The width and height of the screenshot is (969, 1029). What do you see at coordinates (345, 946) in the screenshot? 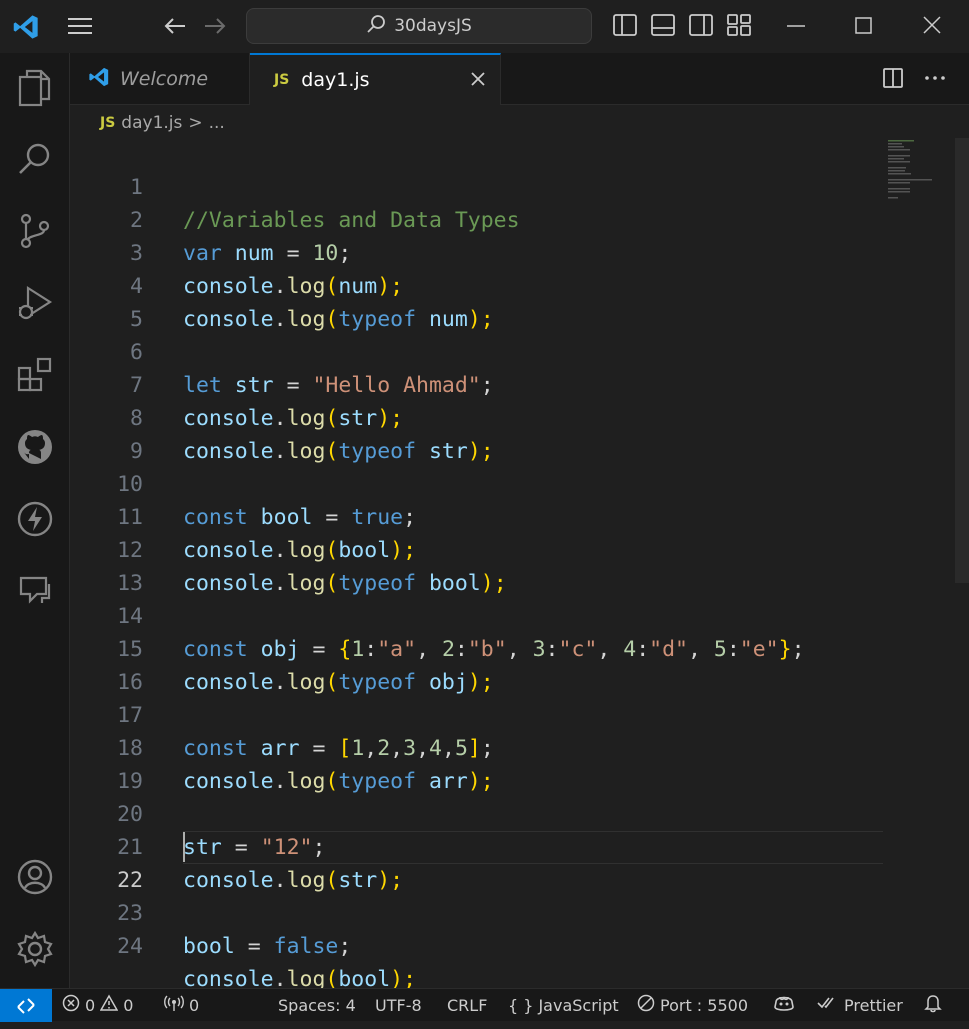
I see `code-token: ;` at bounding box center [345, 946].